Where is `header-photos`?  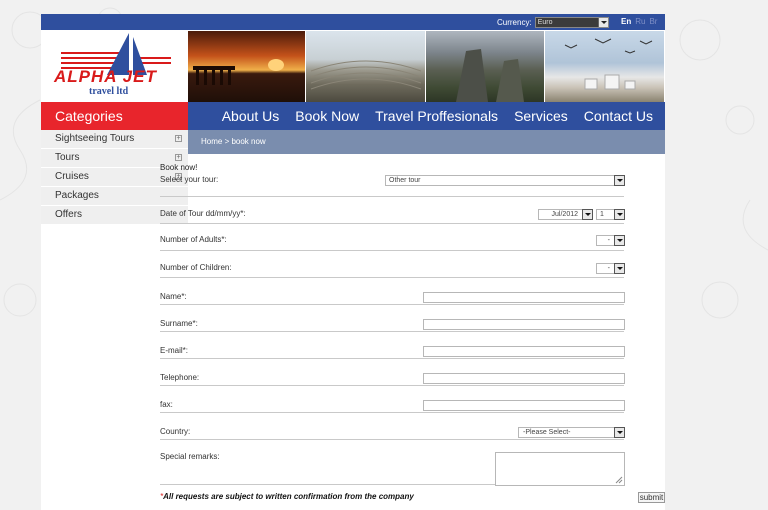 header-photos is located at coordinates (426, 66).